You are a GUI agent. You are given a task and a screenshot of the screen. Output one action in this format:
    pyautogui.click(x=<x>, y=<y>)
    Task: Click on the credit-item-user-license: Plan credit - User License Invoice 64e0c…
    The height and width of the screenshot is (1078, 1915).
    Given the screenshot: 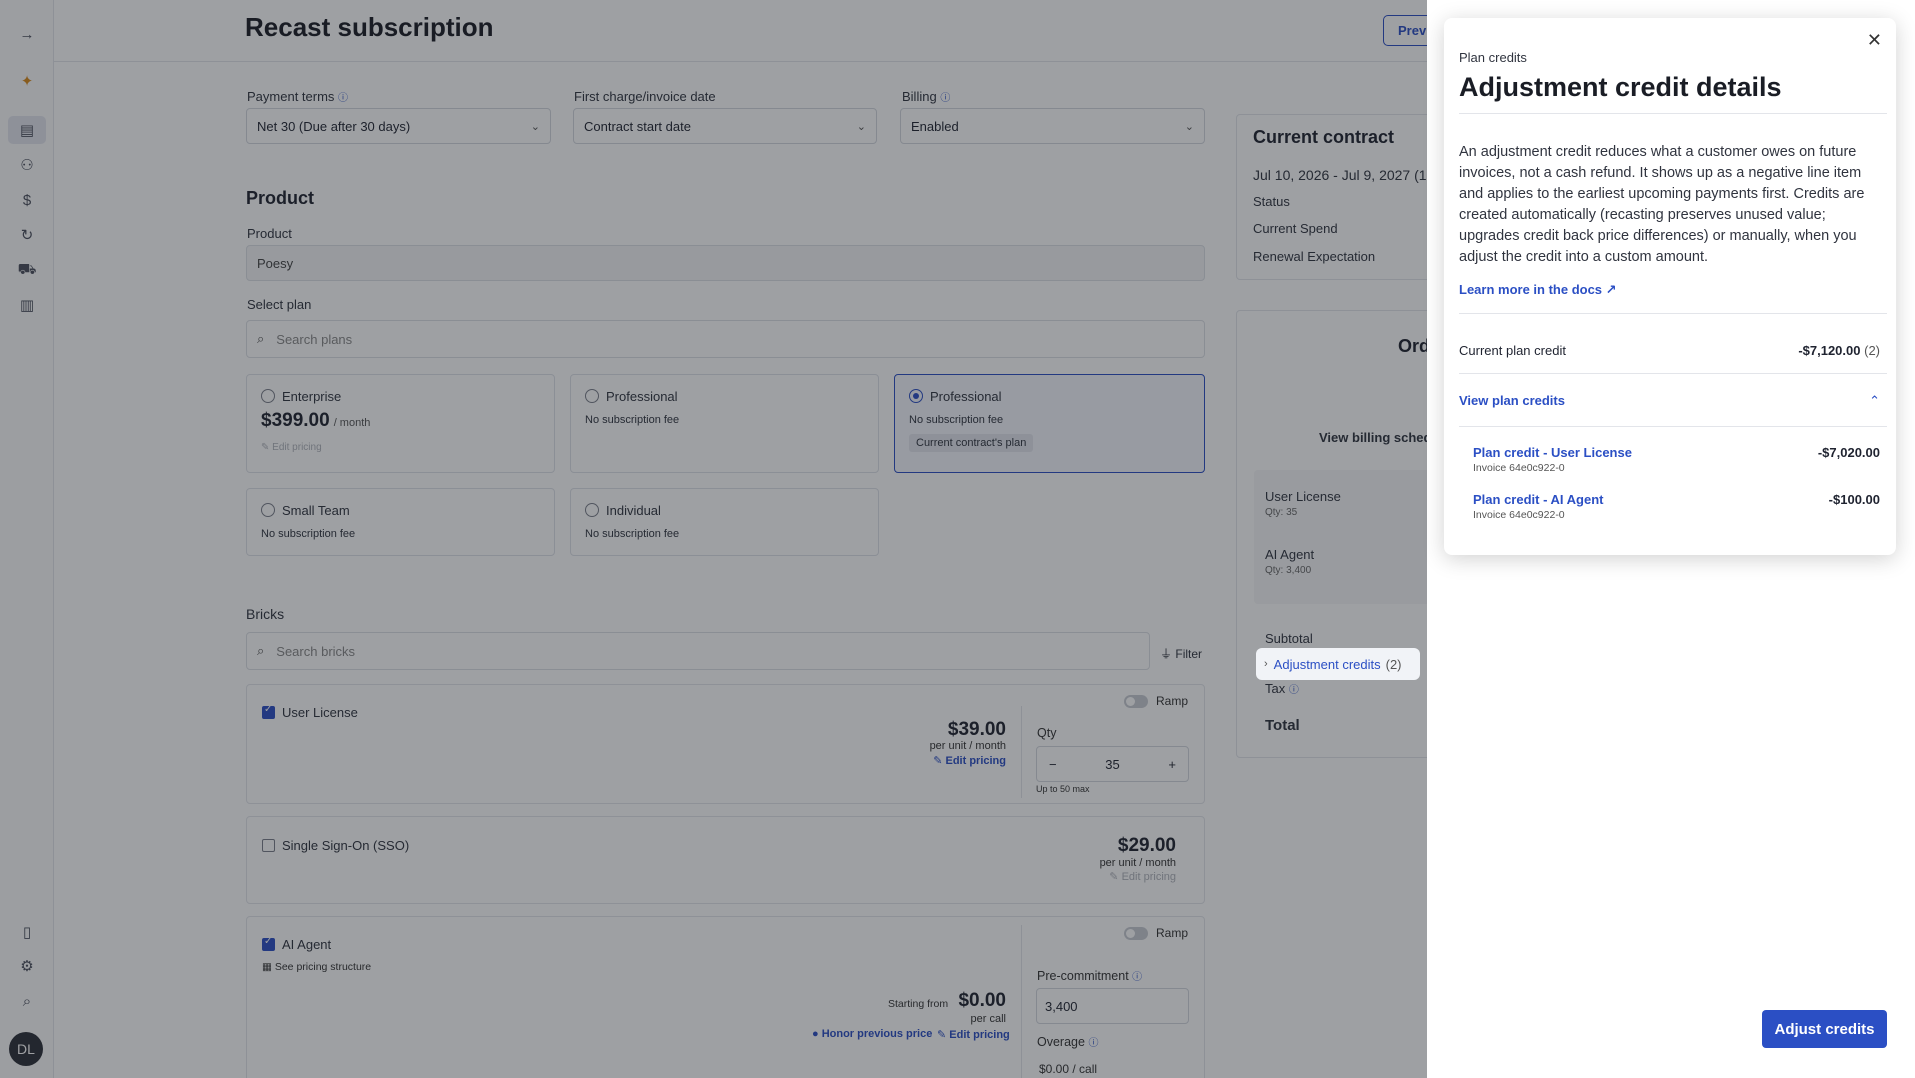 What is the action you would take?
    pyautogui.click(x=1676, y=459)
    